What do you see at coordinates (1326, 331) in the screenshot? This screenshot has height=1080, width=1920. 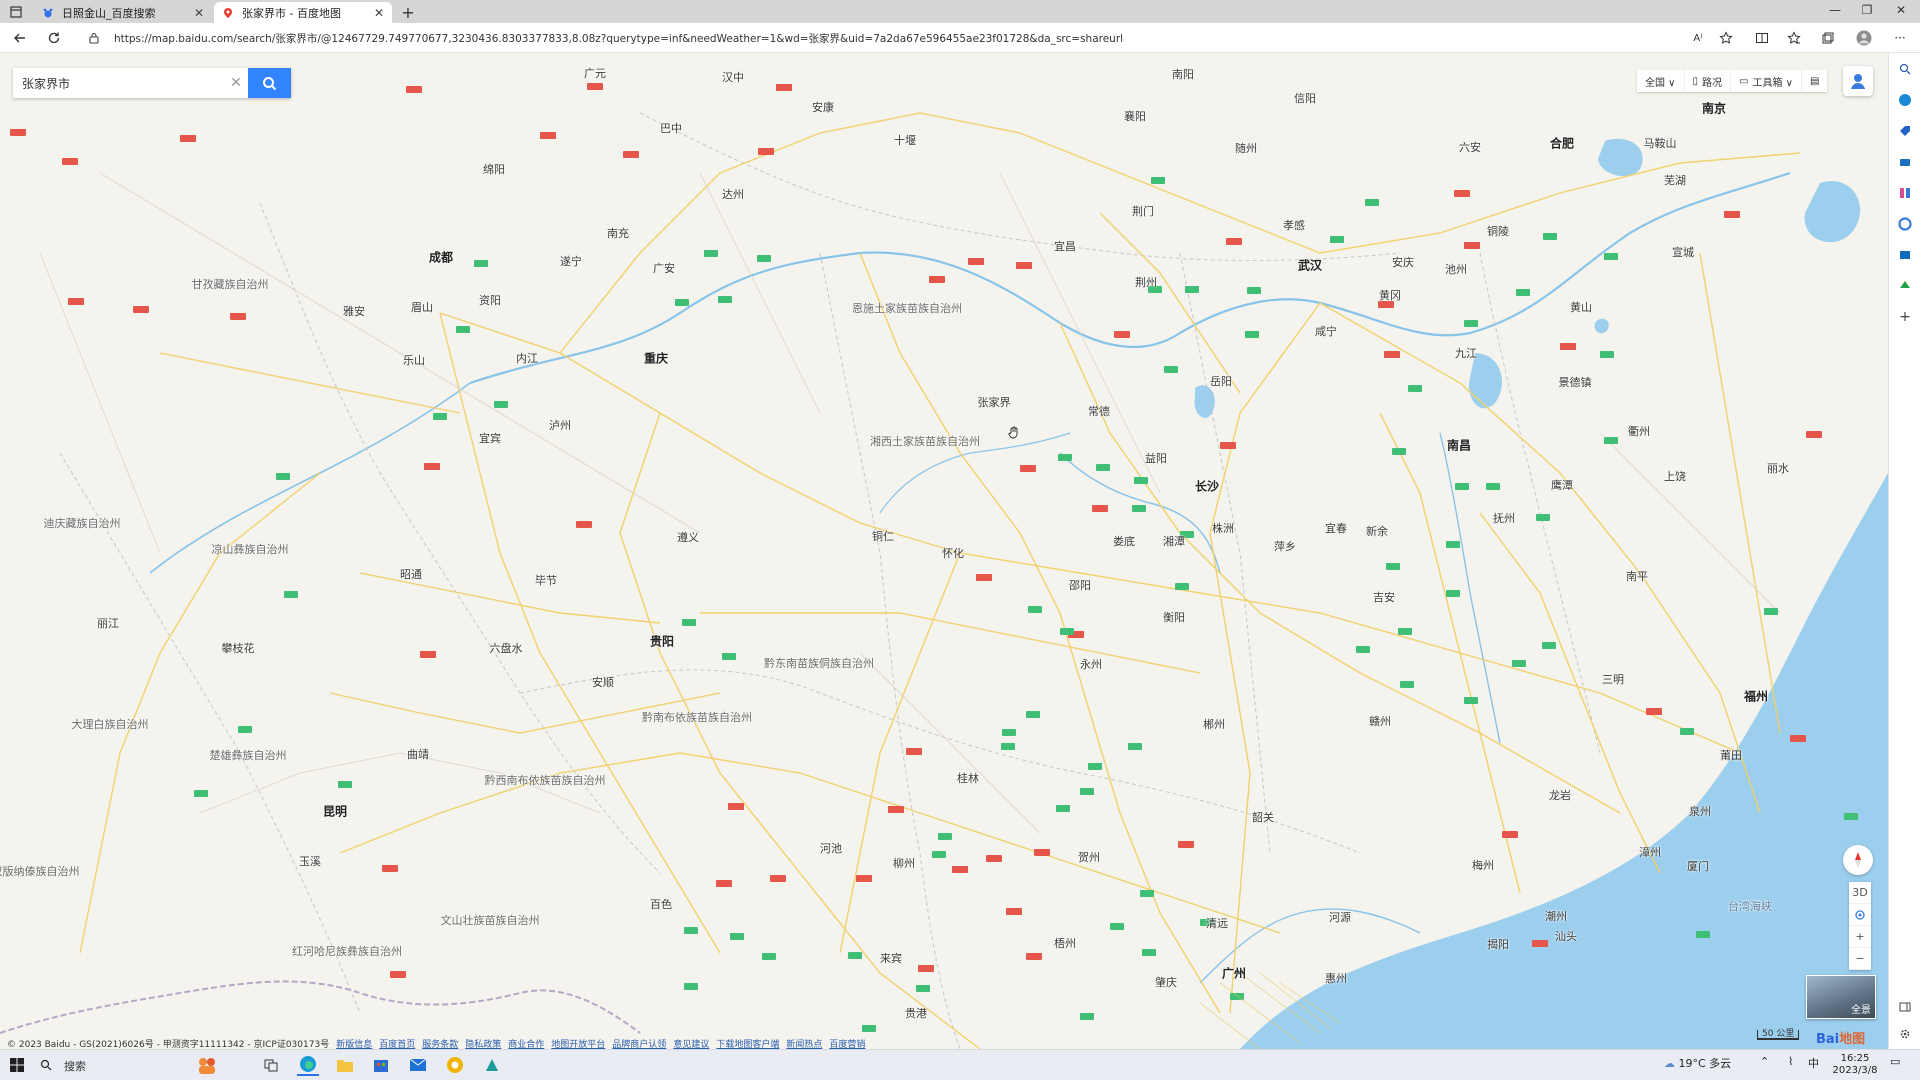 I see `city-label: 咸宁` at bounding box center [1326, 331].